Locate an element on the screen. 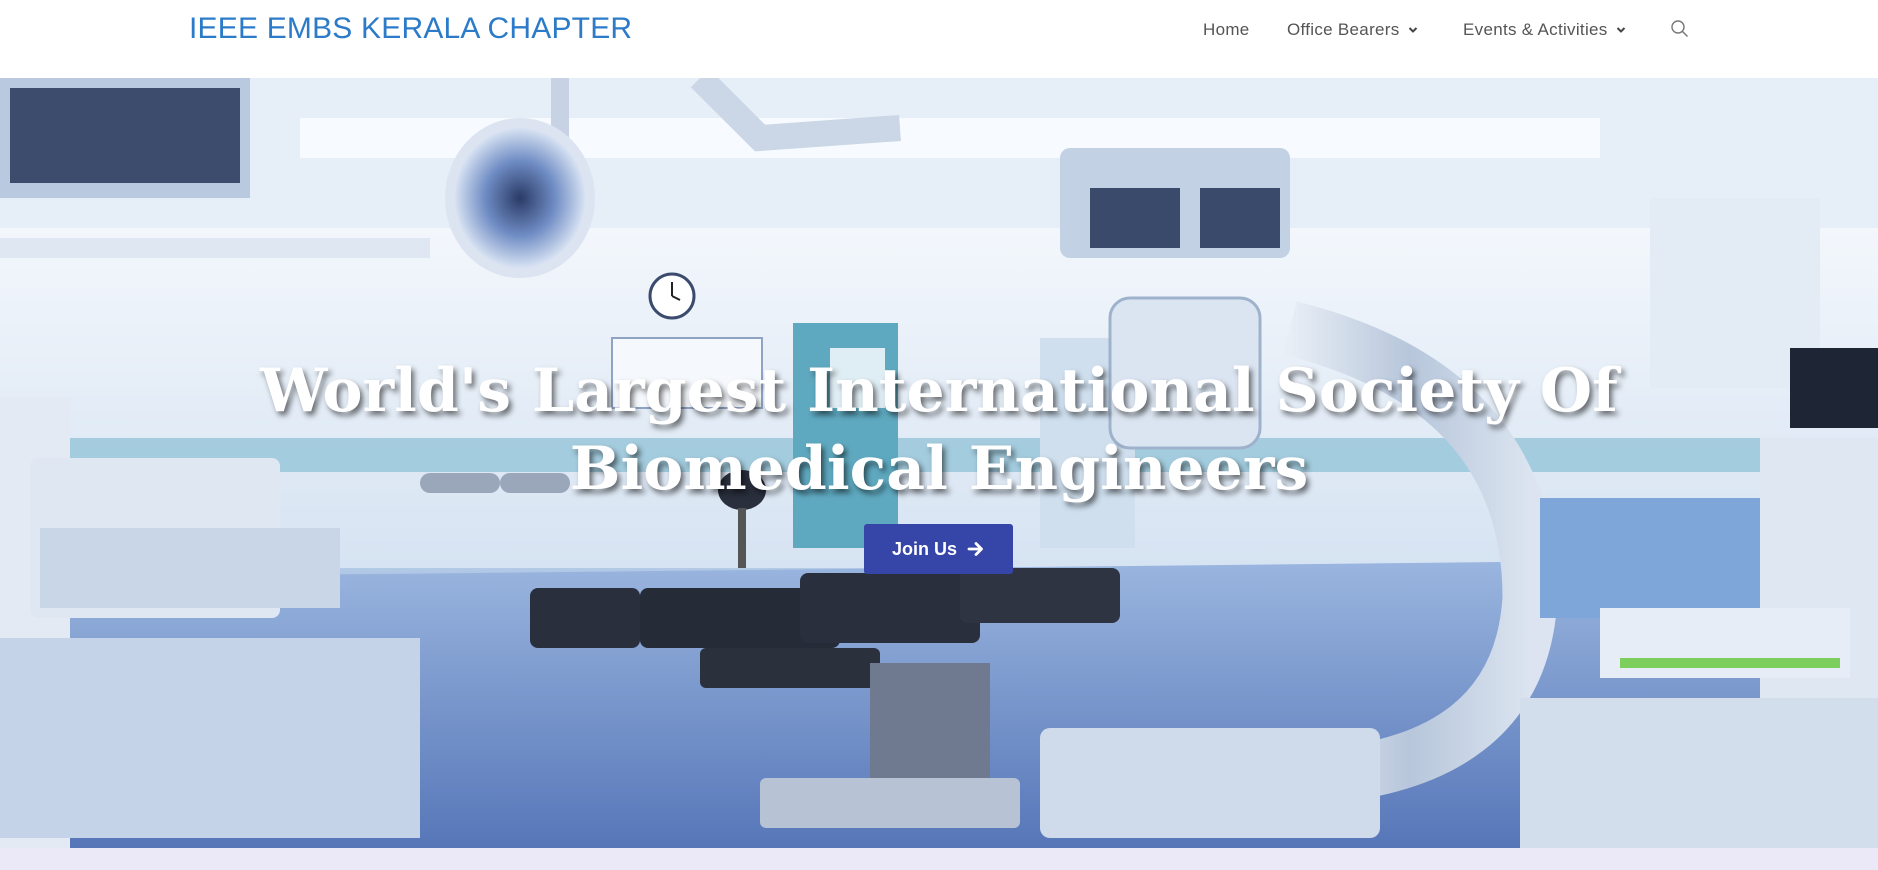 The width and height of the screenshot is (1878, 870). nav-home-label: Home is located at coordinates (1226, 29).